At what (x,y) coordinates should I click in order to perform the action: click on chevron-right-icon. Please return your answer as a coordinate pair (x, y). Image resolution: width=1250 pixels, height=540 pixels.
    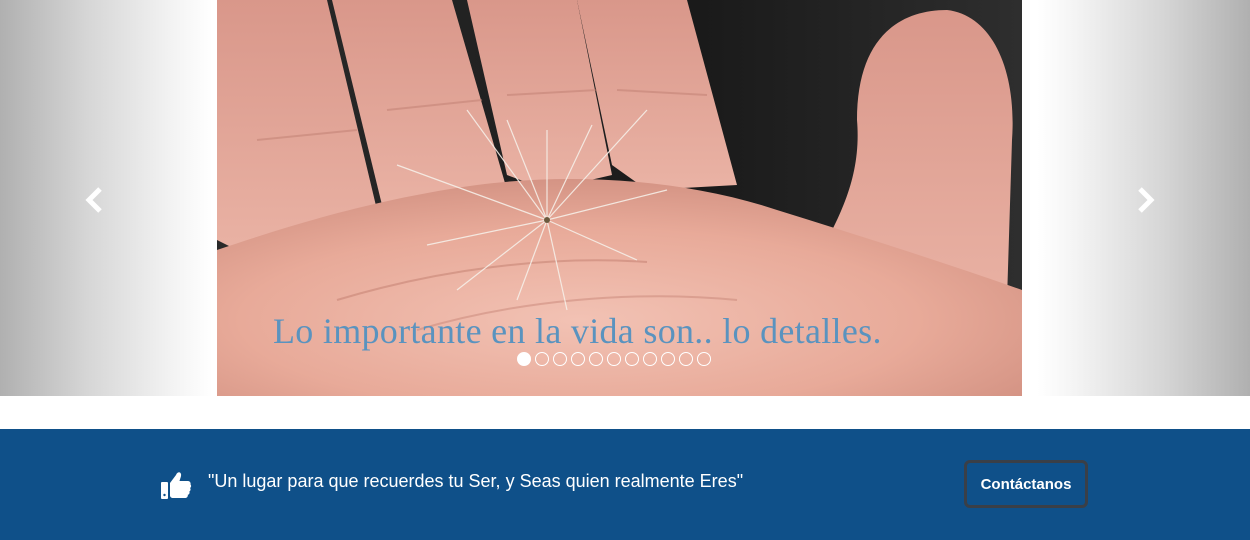
    Looking at the image, I should click on (1146, 200).